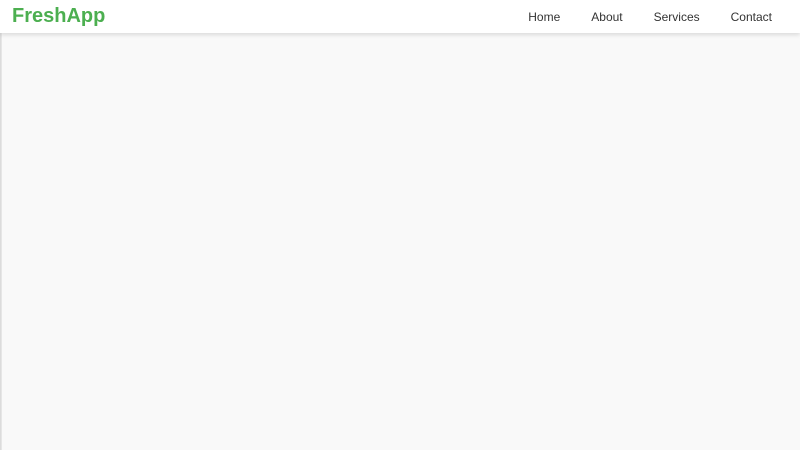 The image size is (800, 450). I want to click on navbar: FreshApp Home About Services Contact, so click(400, 16).